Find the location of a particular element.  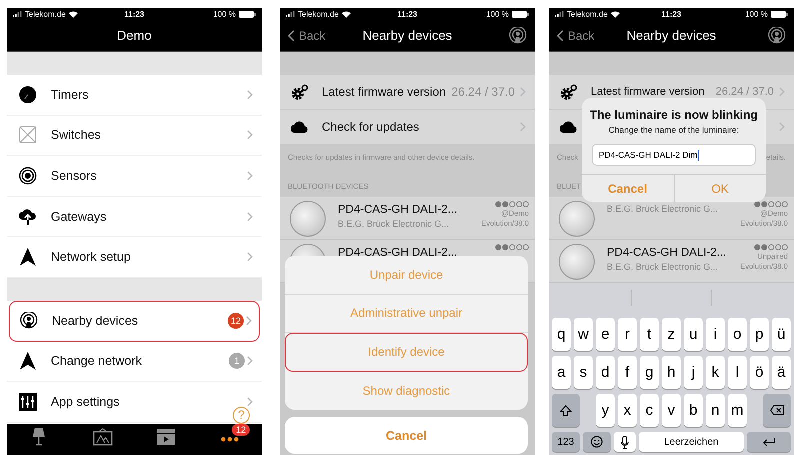

menu-item-label: Gateways is located at coordinates (79, 217).